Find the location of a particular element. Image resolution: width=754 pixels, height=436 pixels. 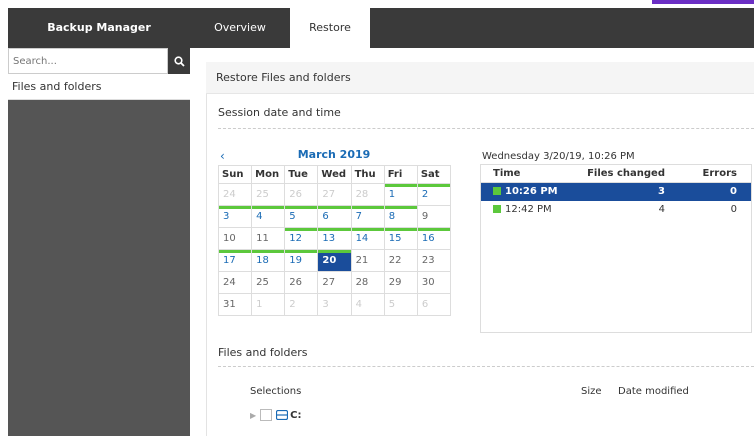

calendar-day: 22 is located at coordinates (400, 260).